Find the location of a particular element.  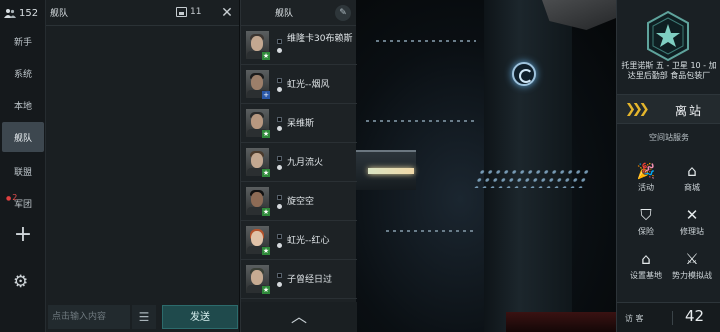

send-button: 发送 is located at coordinates (200, 317).